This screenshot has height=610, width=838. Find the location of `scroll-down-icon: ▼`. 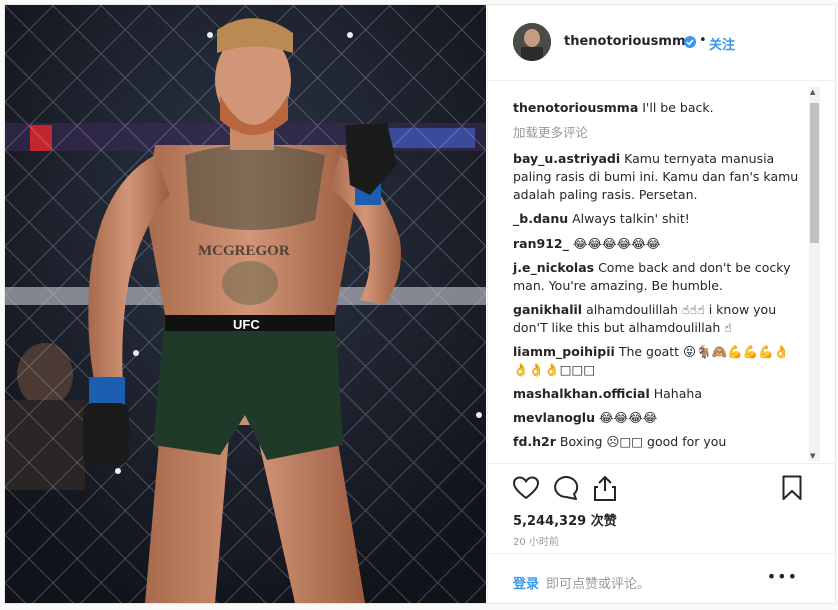

scroll-down-icon: ▼ is located at coordinates (812, 456).